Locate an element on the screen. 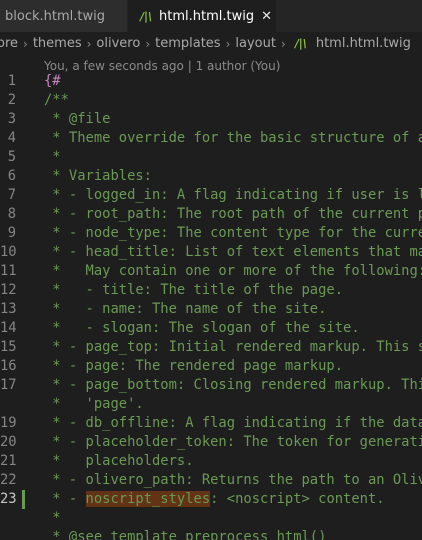 Image resolution: width=422 pixels, height=540 pixels. code-text: * - name: The name of the site. is located at coordinates (185, 309).